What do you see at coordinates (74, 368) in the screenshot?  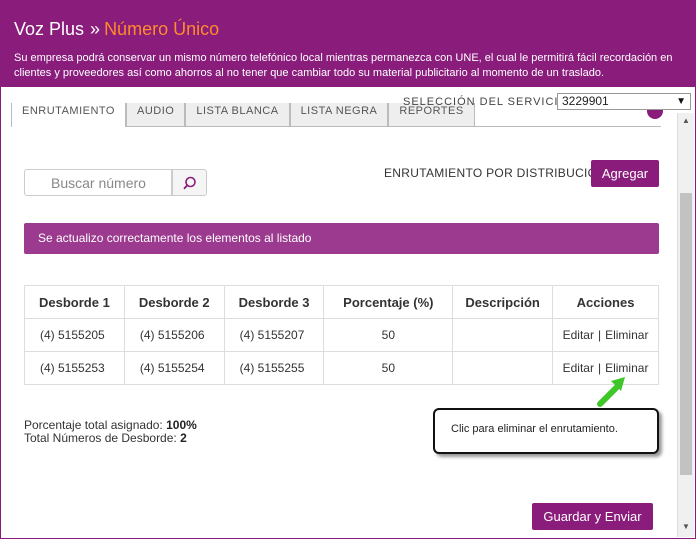 I see `cell-desborde-1: (4) 5155253` at bounding box center [74, 368].